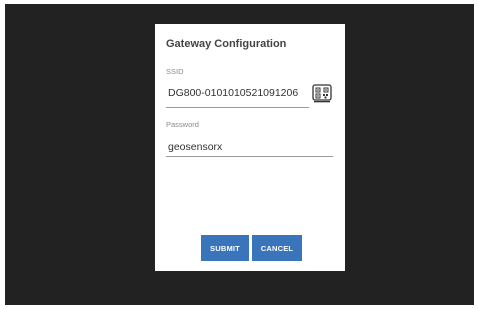  I want to click on cancel-button: CANCEL, so click(277, 248).